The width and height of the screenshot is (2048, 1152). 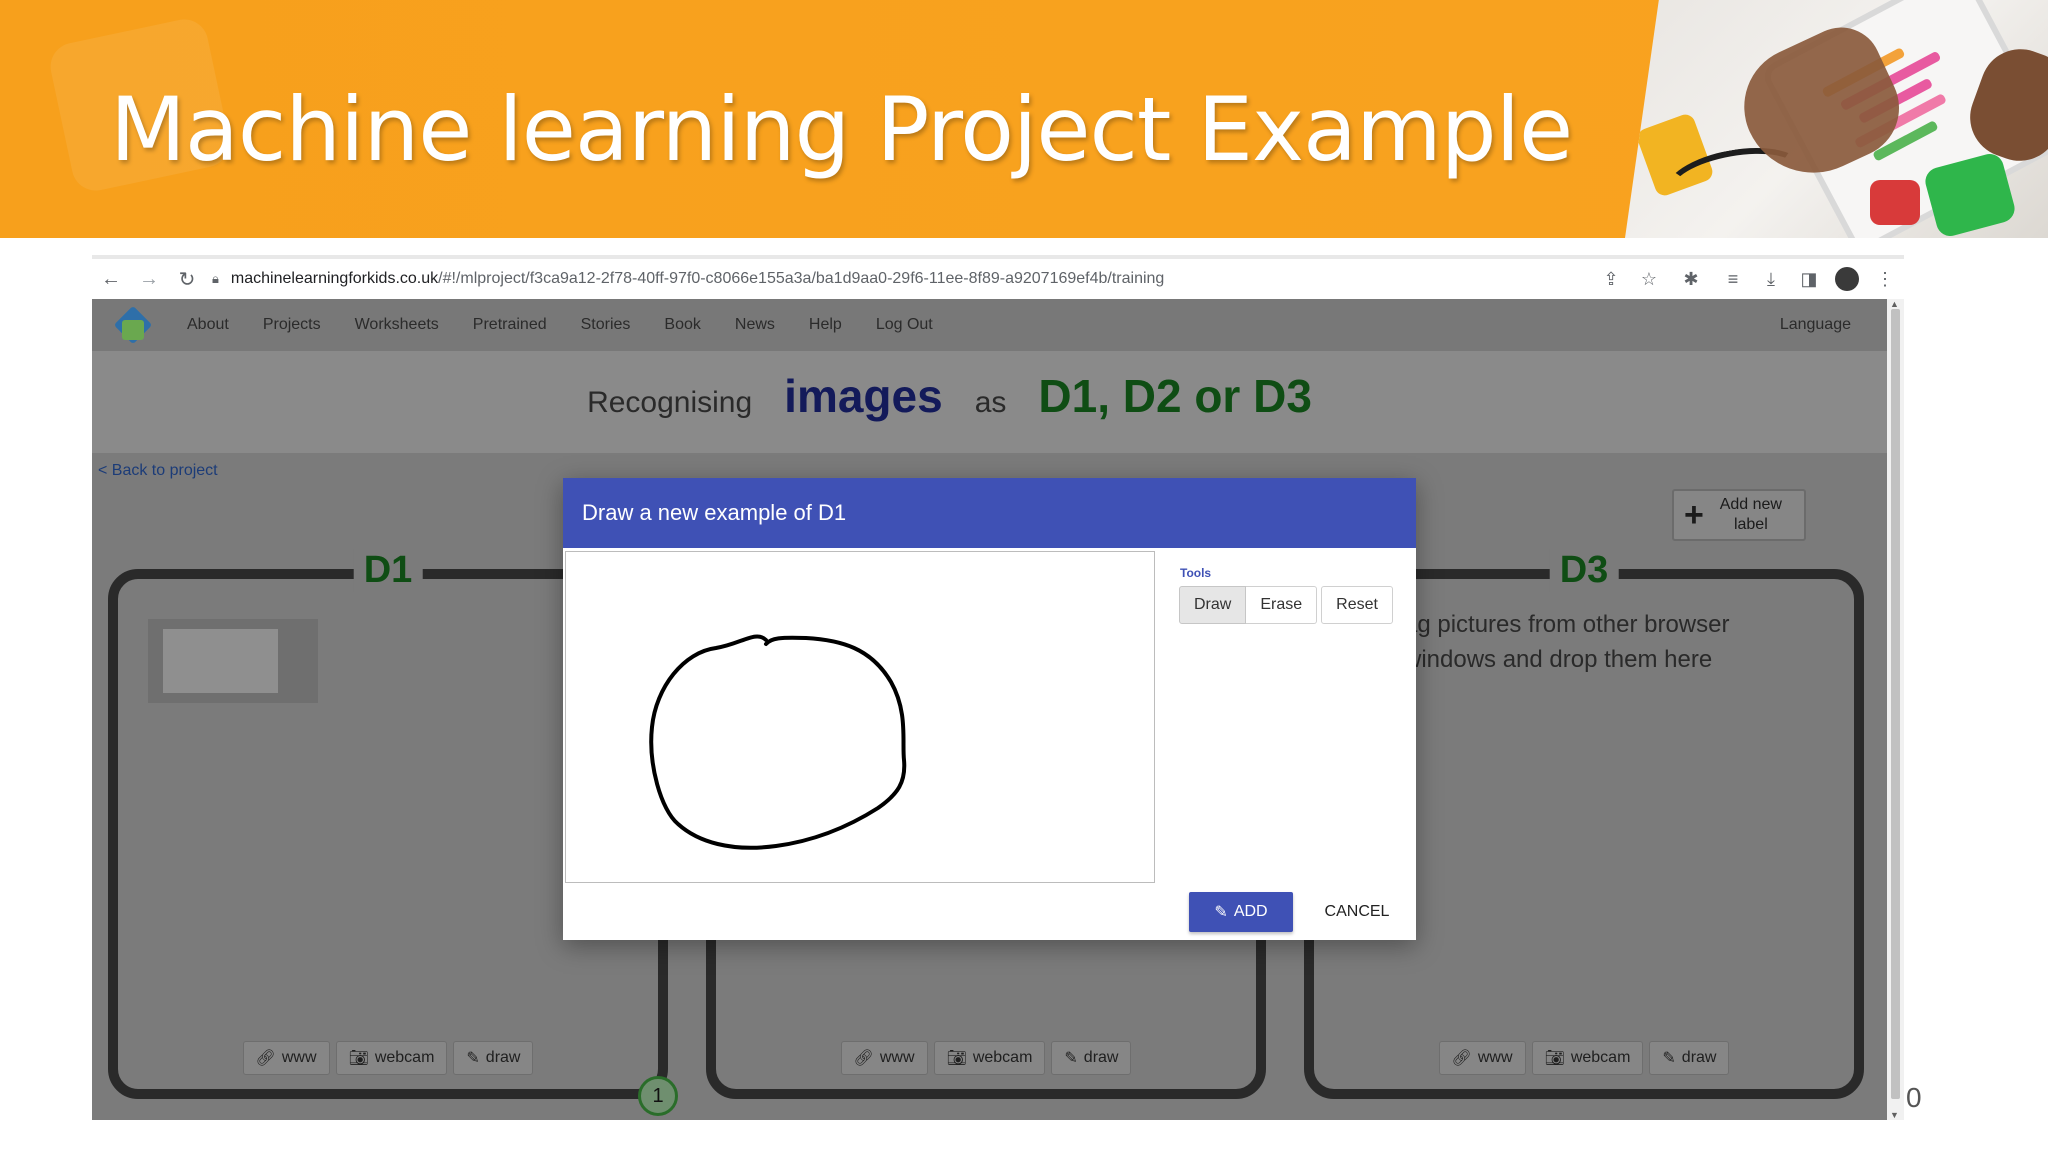 What do you see at coordinates (841, 129) in the screenshot?
I see `slide-title: Machine learning Project Example` at bounding box center [841, 129].